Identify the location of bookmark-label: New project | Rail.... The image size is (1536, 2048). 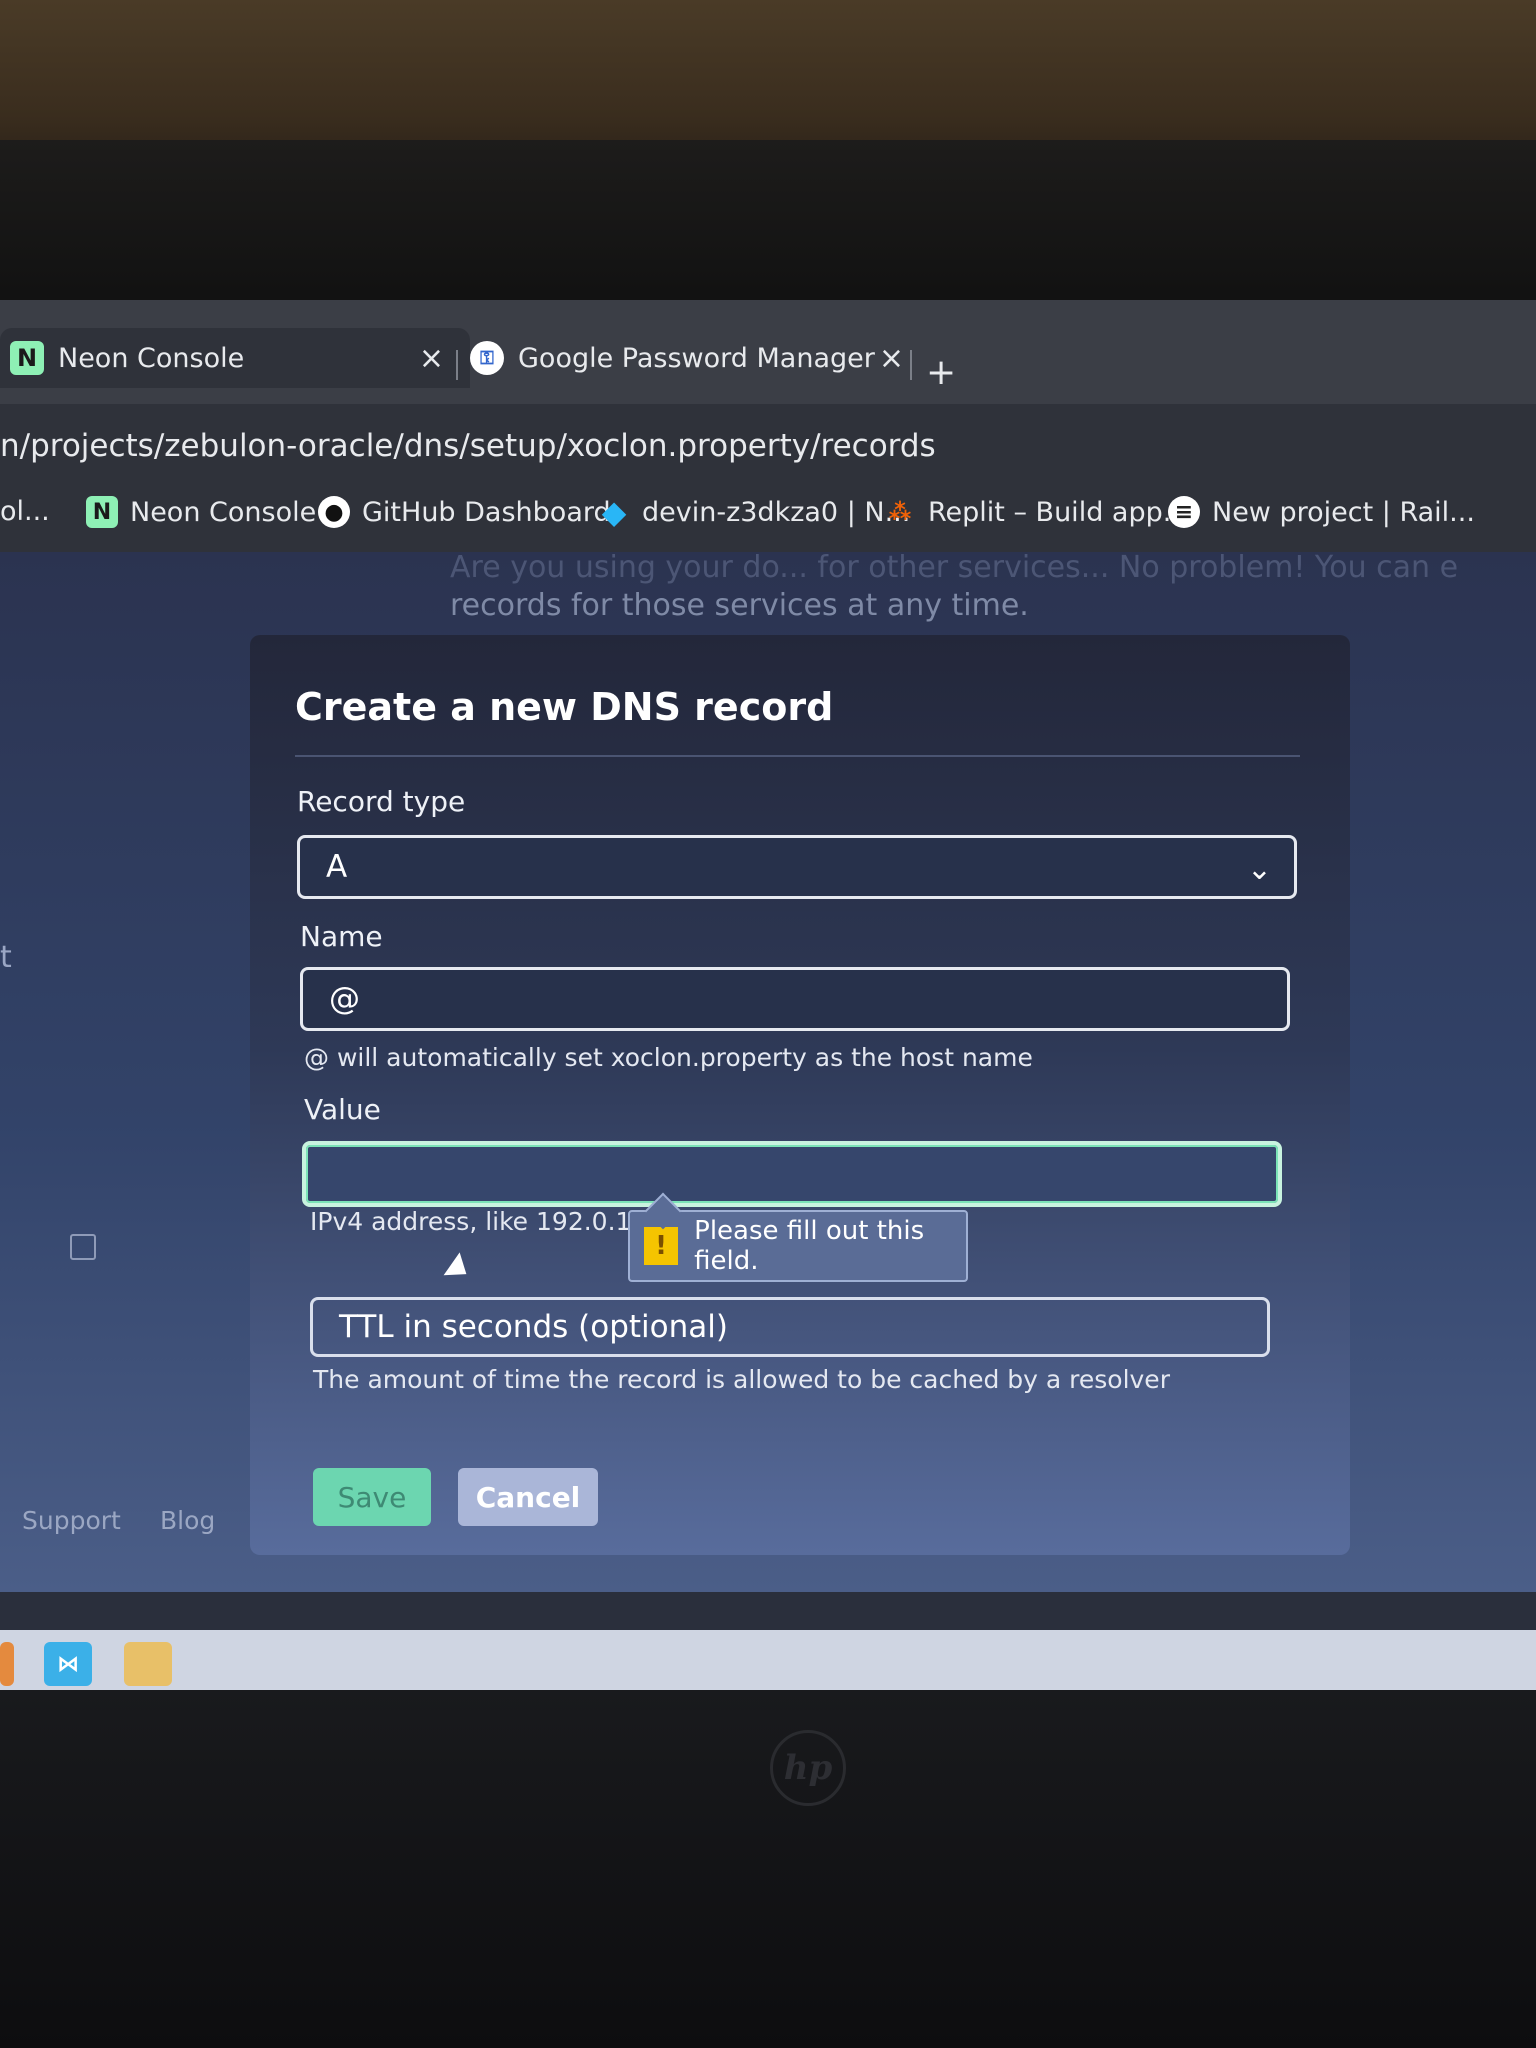
(1343, 512).